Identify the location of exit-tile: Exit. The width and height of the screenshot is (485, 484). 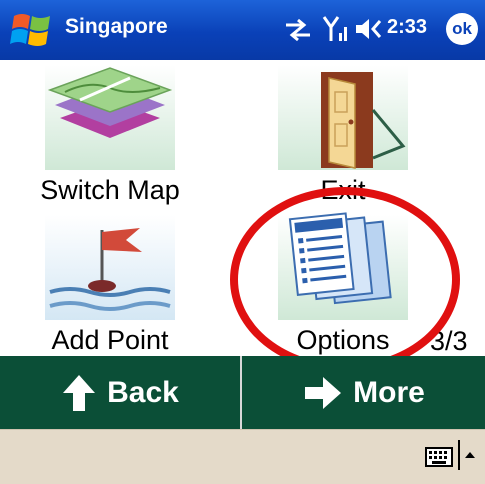
(343, 132).